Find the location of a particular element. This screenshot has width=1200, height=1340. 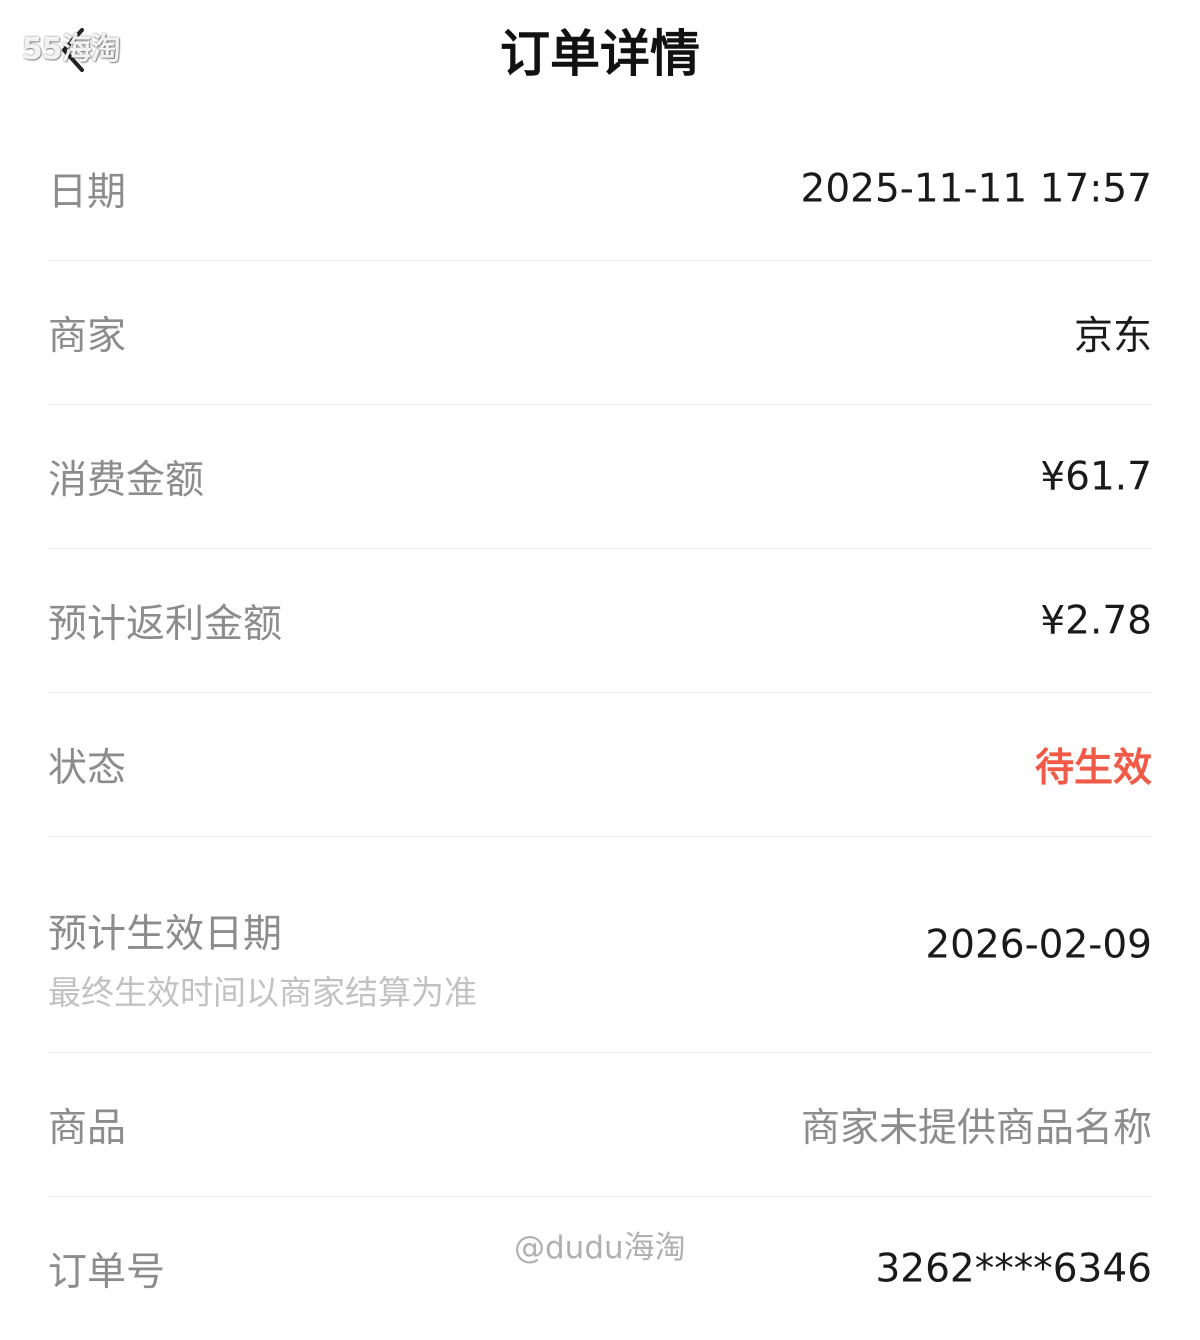

product-label: 商品 is located at coordinates (87, 1128).